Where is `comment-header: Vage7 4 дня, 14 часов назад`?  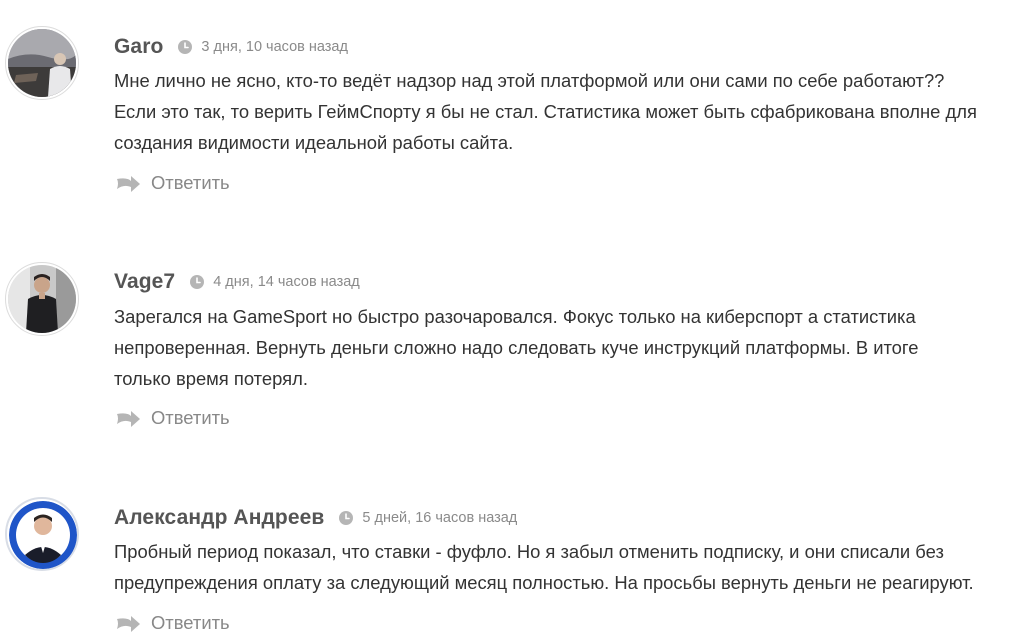 comment-header: Vage7 4 дня, 14 часов назад is located at coordinates (237, 282).